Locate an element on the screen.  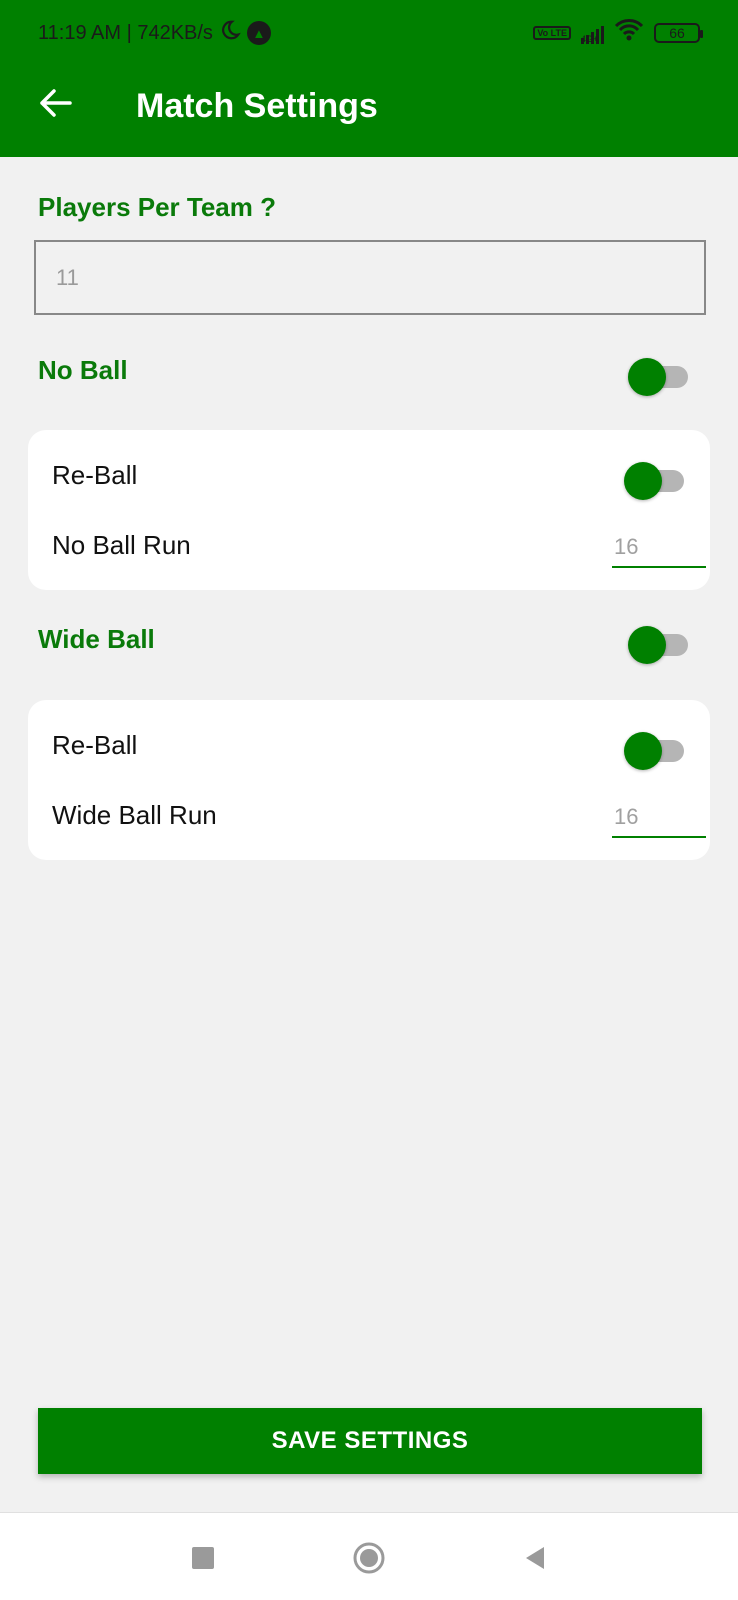
no-ball-run-label: No Ball Run is located at coordinates (121, 545).